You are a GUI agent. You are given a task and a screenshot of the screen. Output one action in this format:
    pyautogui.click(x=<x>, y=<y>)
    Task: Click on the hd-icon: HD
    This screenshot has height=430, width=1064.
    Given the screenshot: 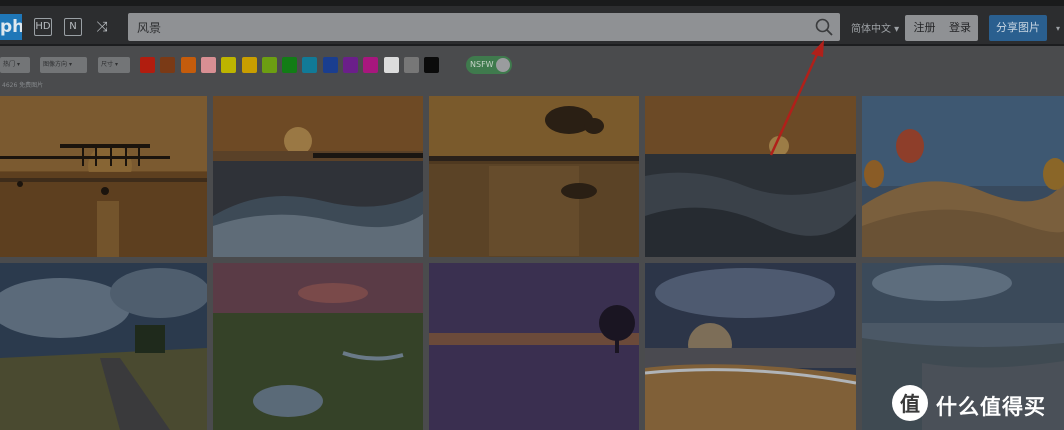 What is the action you would take?
    pyautogui.click(x=43, y=27)
    